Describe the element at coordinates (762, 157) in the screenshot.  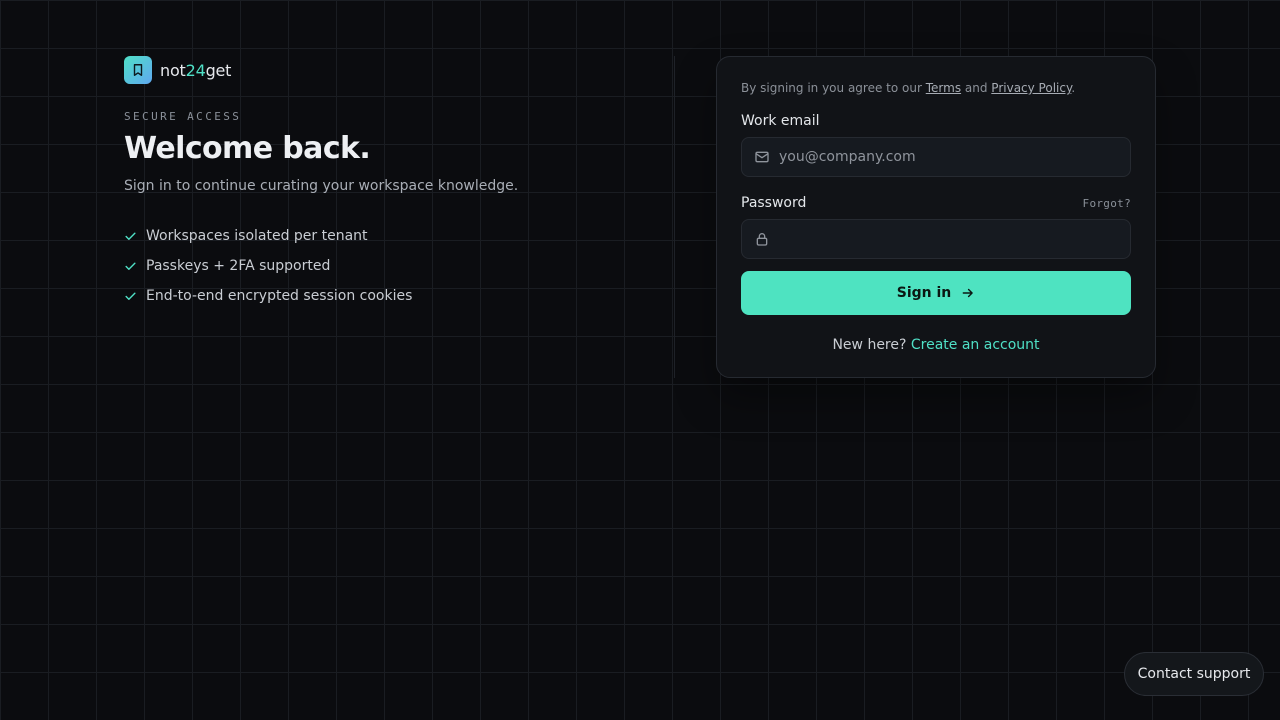
I see `mail-icon` at that location.